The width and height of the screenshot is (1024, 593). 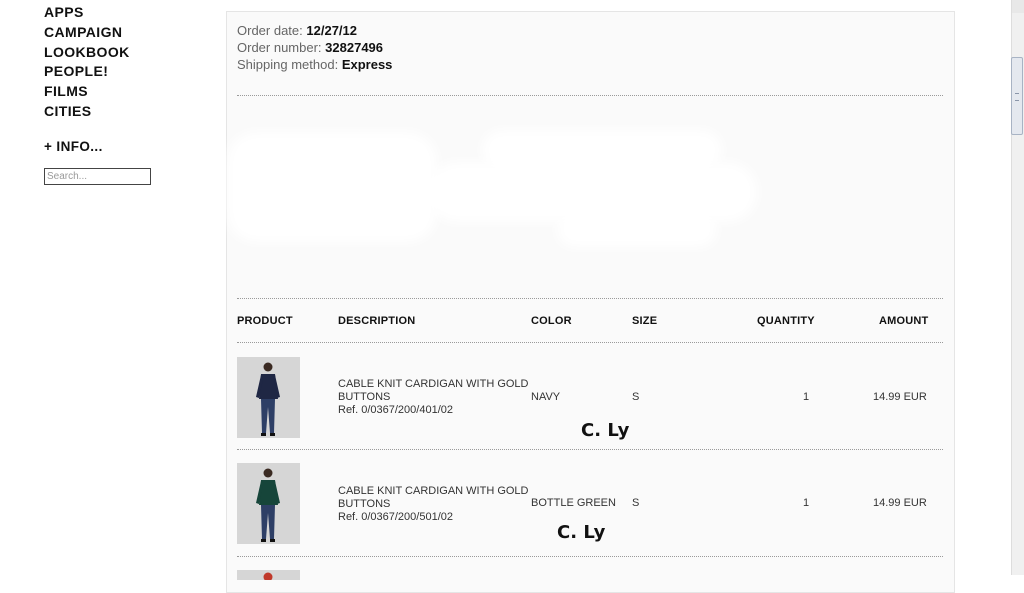 What do you see at coordinates (377, 321) in the screenshot?
I see `header-description: DESCRIPTION` at bounding box center [377, 321].